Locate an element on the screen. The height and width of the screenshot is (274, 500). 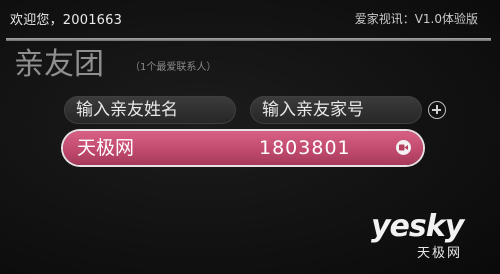
top-bar: 欢迎您，2001663 爱家视讯：V1.0体验版 is located at coordinates (250, 19).